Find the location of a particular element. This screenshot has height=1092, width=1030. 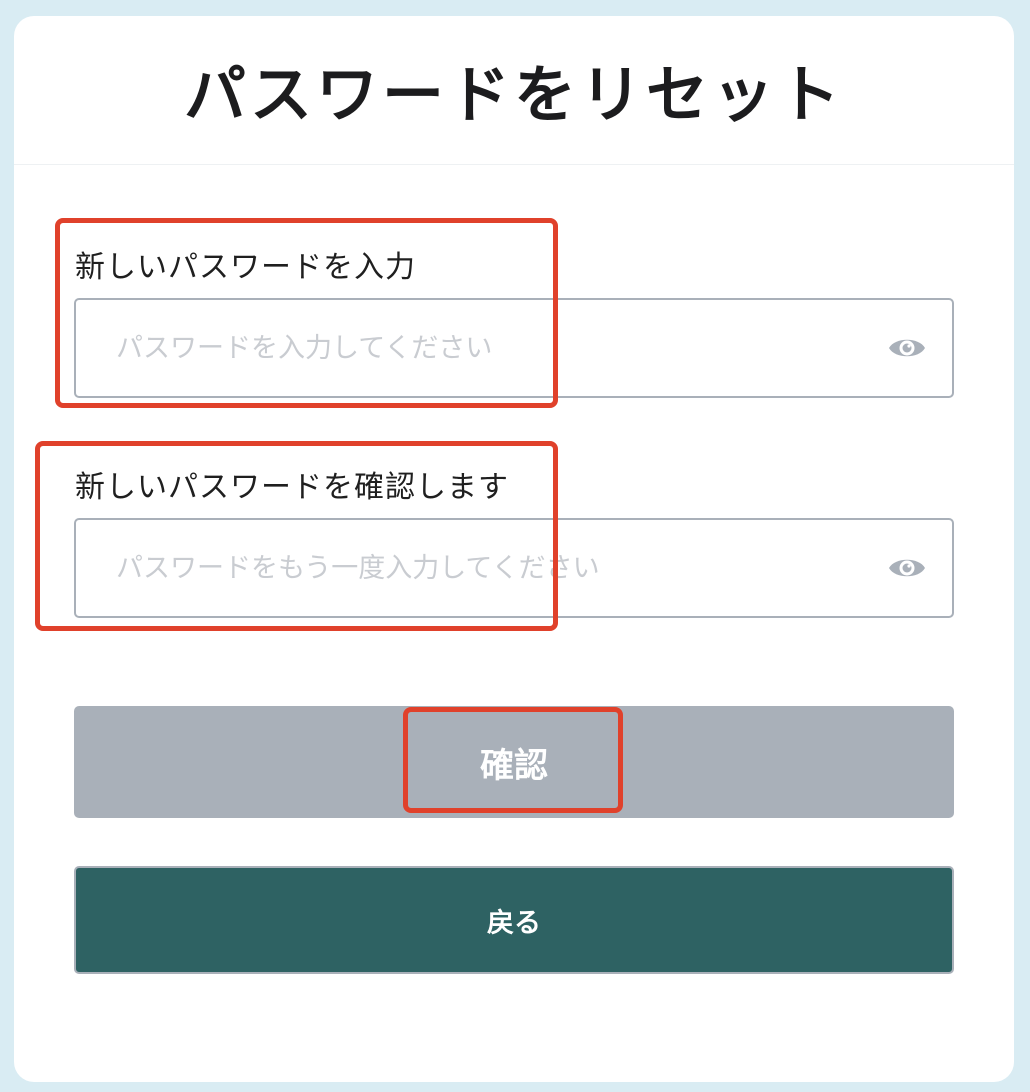

page-title: パスワードをリセット is located at coordinates (513, 94).